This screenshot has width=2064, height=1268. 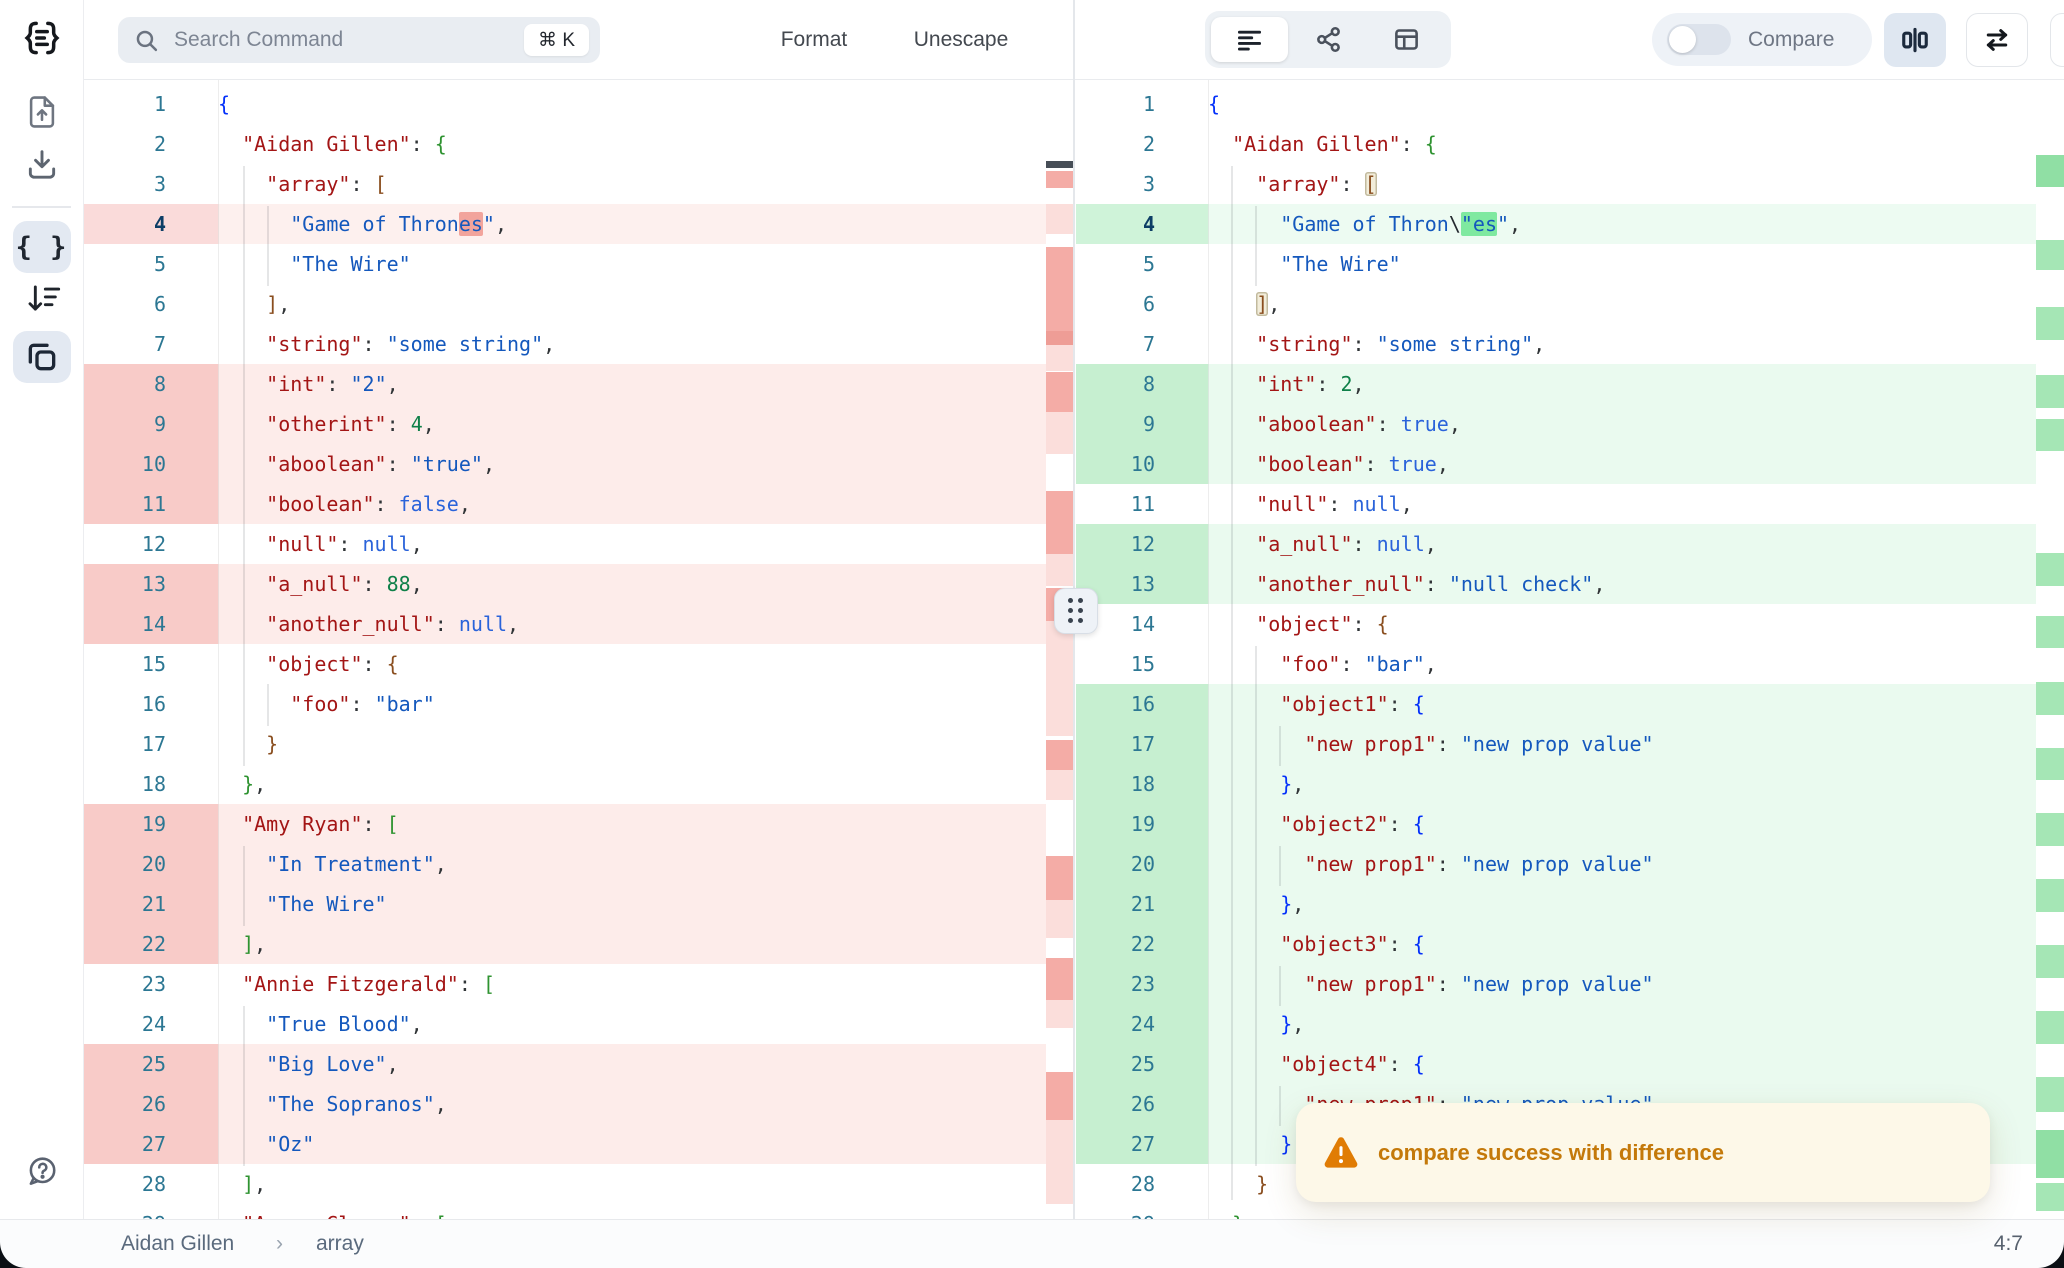 What do you see at coordinates (632, 1104) in the screenshot?
I see `code-text: "The Sopranos",` at bounding box center [632, 1104].